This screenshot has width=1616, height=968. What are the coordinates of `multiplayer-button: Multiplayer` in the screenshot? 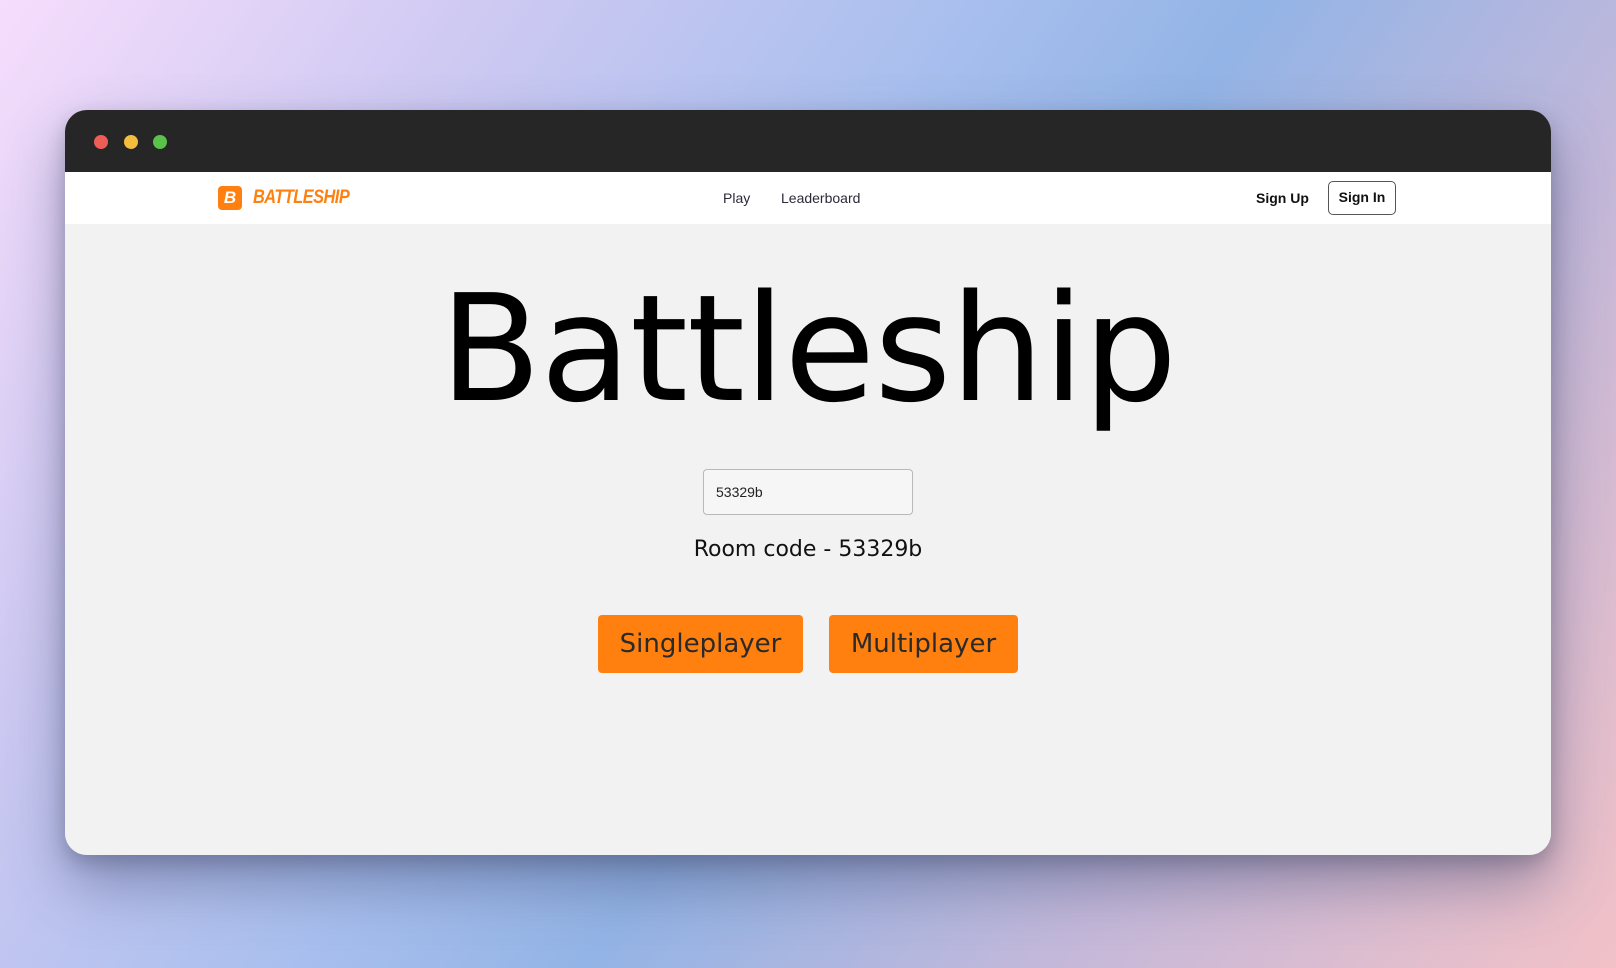 It's located at (923, 644).